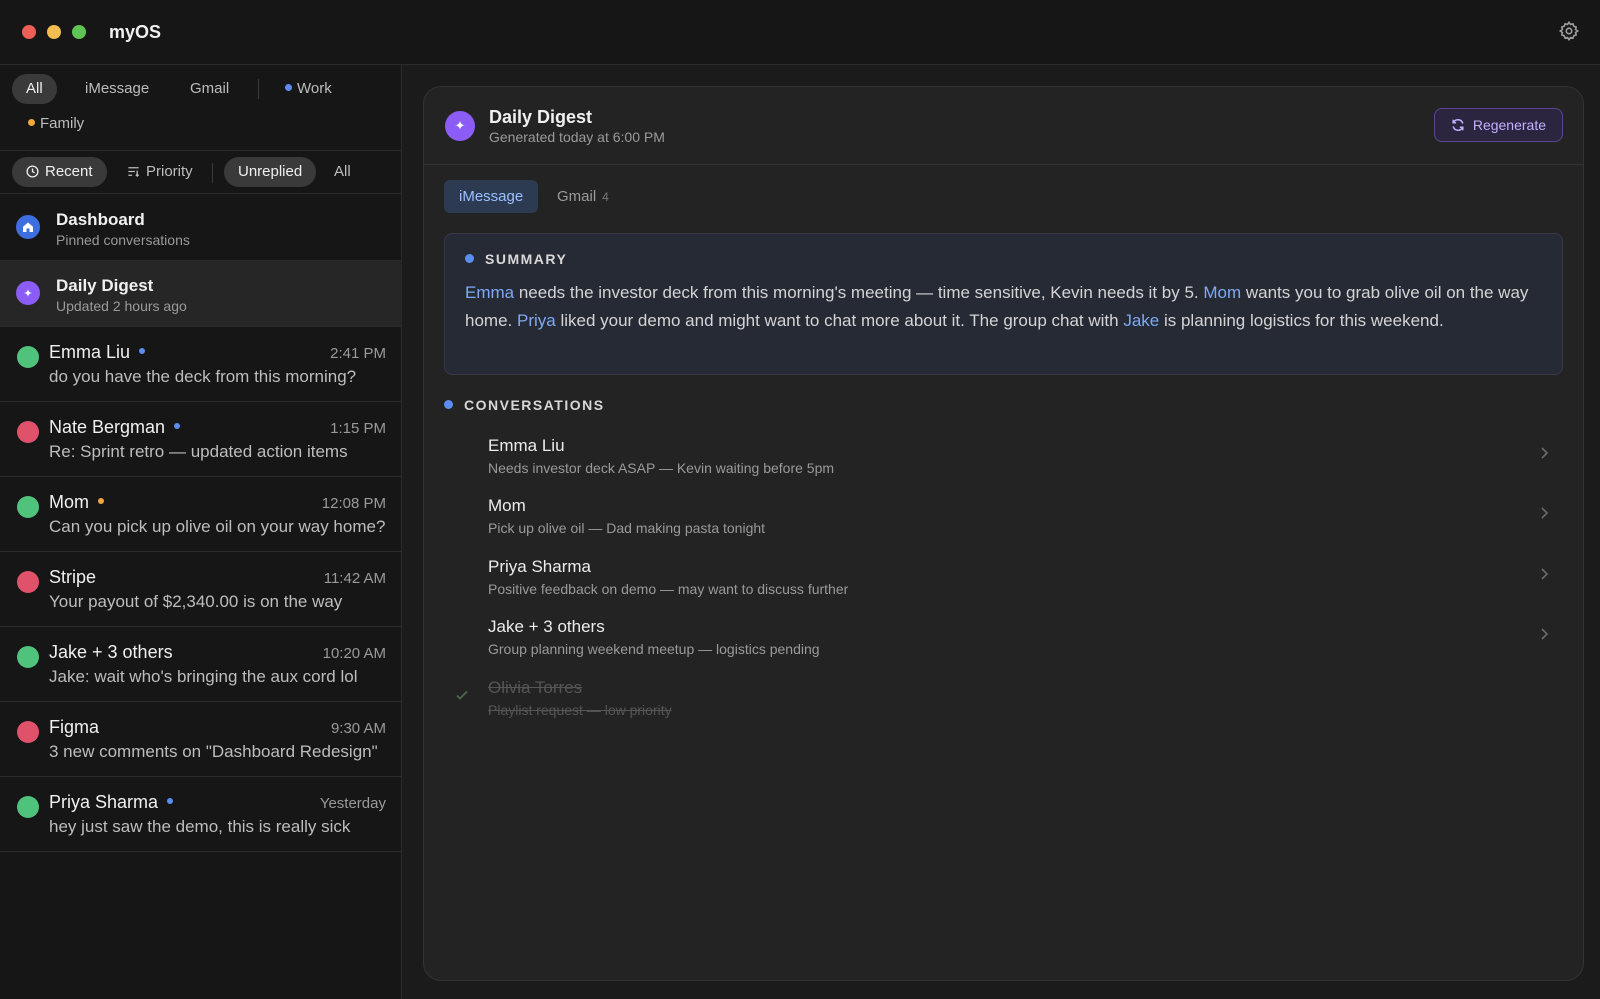 This screenshot has height=999, width=1600. I want to click on sort-icon, so click(134, 172).